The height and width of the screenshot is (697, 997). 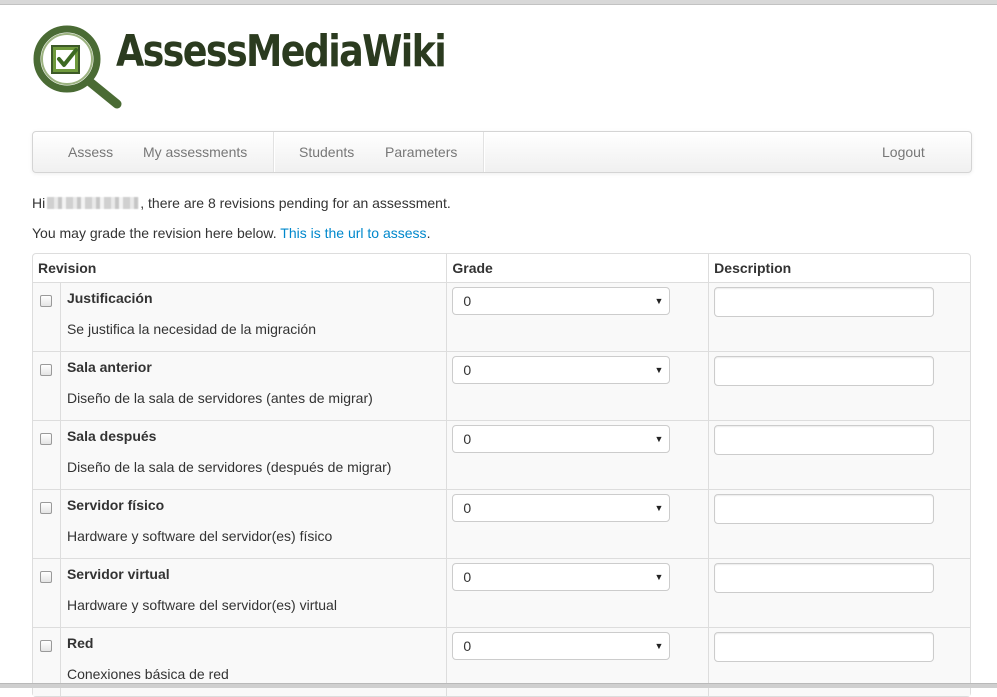 What do you see at coordinates (111, 436) in the screenshot?
I see `revision-name: Sala después` at bounding box center [111, 436].